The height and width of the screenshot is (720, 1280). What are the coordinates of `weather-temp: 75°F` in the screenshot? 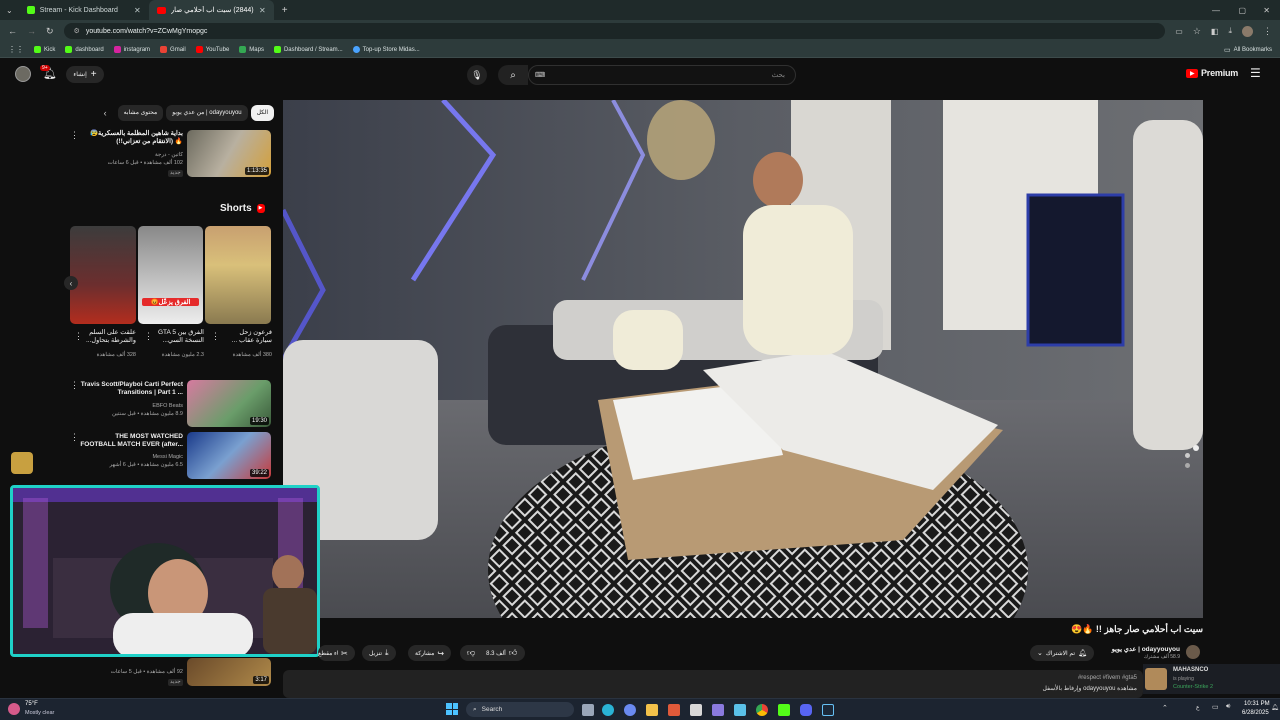 It's located at (31, 704).